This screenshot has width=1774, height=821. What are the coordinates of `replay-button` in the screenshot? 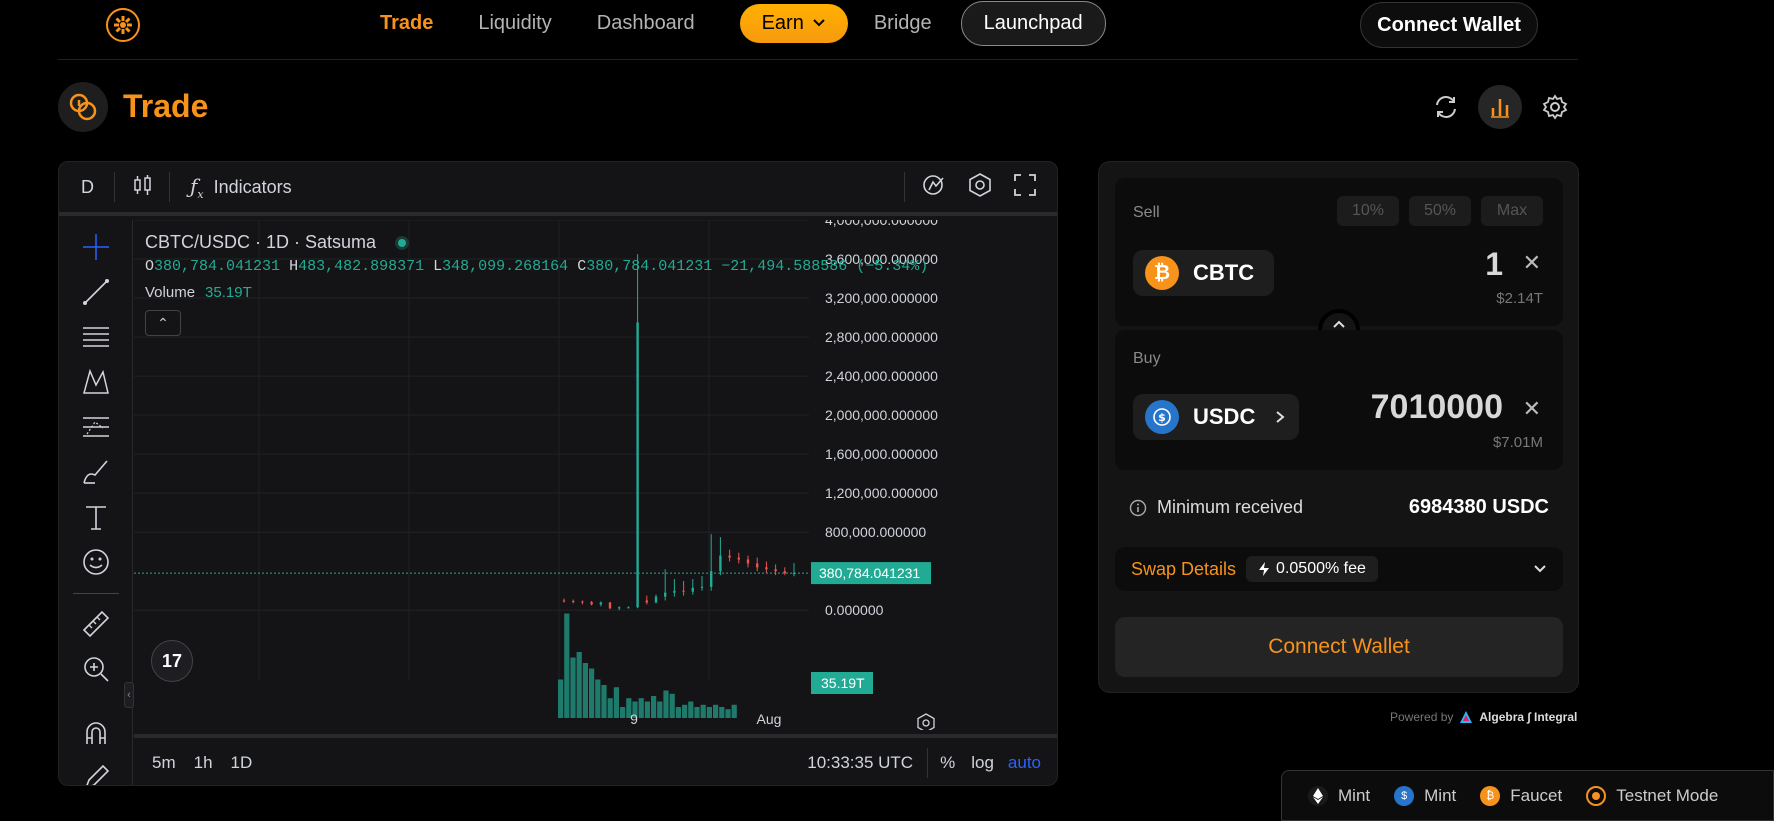 It's located at (934, 187).